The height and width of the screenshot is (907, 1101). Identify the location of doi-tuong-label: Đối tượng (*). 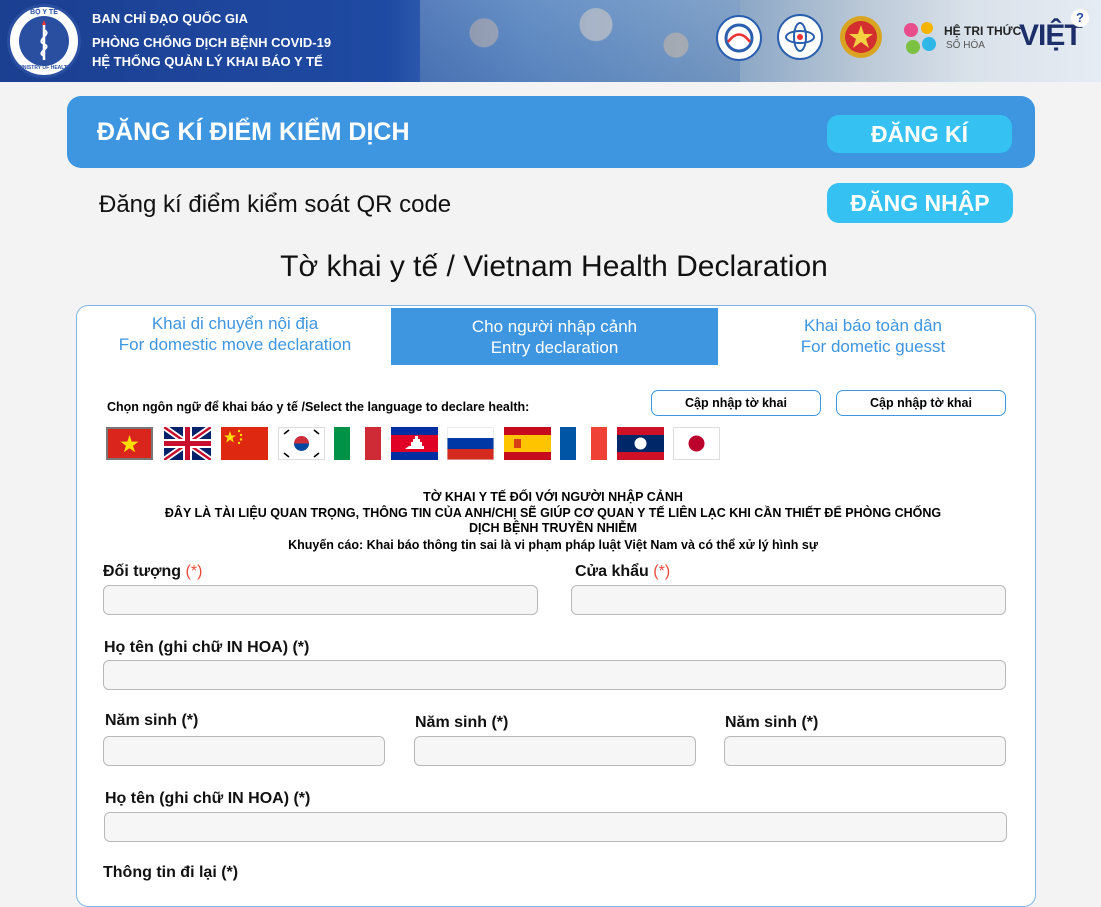
(152, 572).